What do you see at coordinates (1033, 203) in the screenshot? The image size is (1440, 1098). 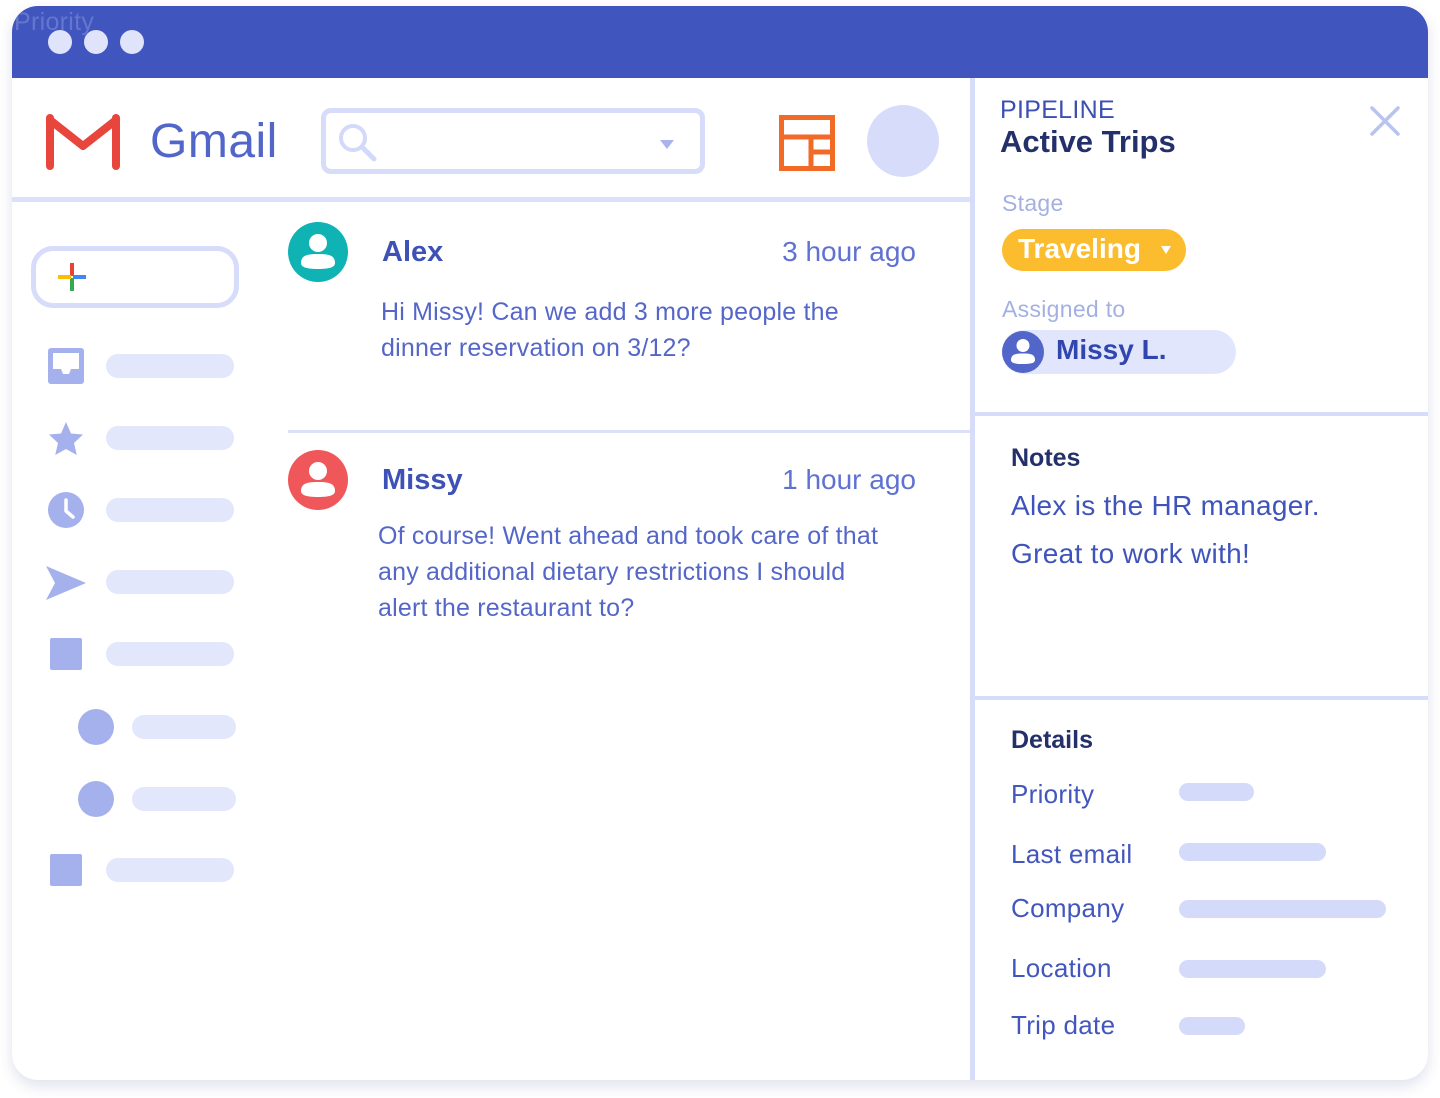 I see `stage-label: Stage` at bounding box center [1033, 203].